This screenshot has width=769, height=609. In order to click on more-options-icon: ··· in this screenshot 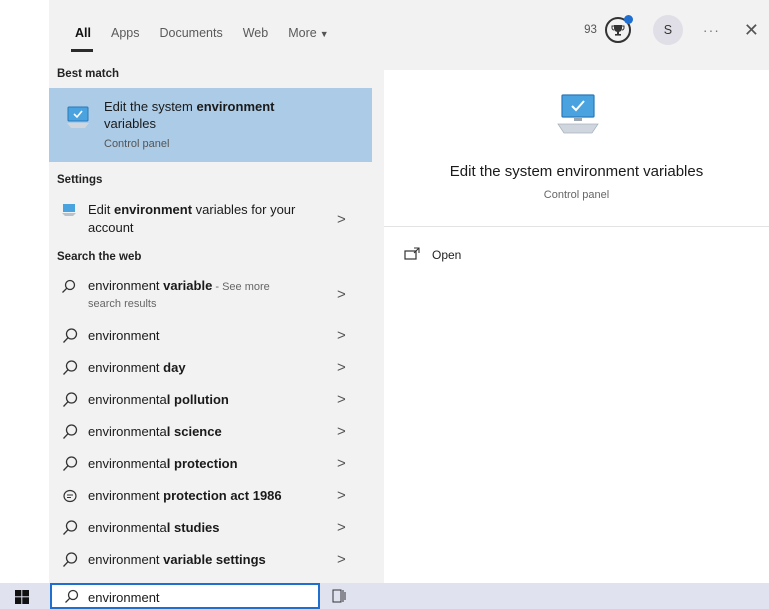, I will do `click(711, 30)`.